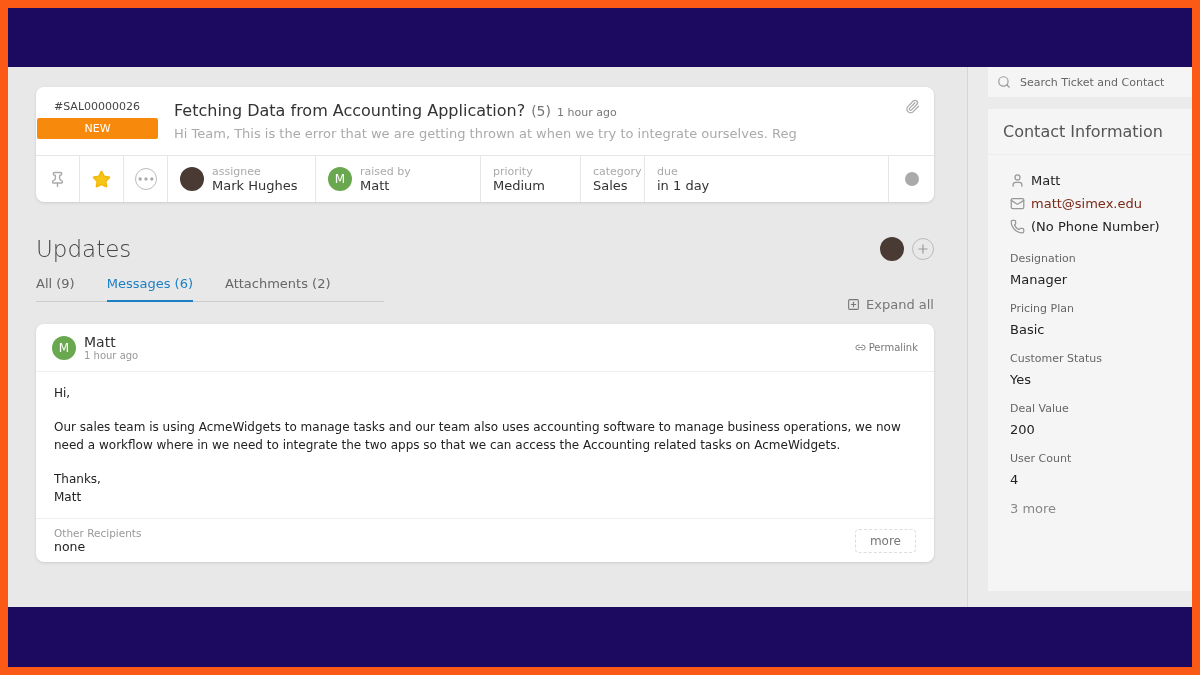  I want to click on contact-detail: matt@simex.edu, so click(1086, 203).